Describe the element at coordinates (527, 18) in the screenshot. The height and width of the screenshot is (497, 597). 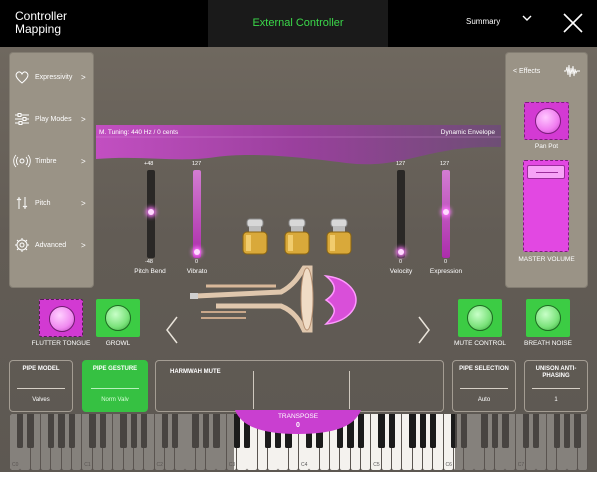
I see `chevron-down-icon` at that location.